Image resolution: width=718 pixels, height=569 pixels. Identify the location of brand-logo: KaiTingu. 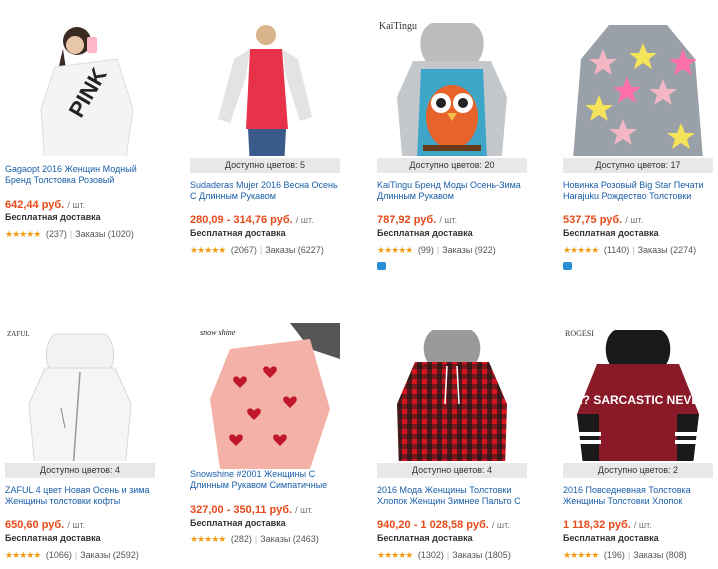
(398, 26).